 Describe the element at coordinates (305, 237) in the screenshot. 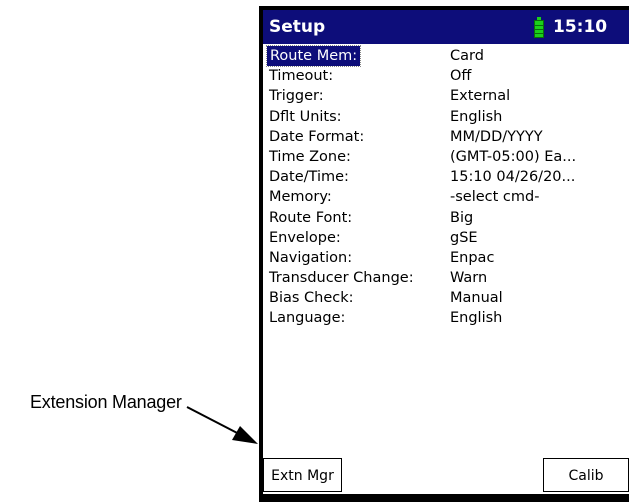

I see `setting-label: Envelope:` at that location.